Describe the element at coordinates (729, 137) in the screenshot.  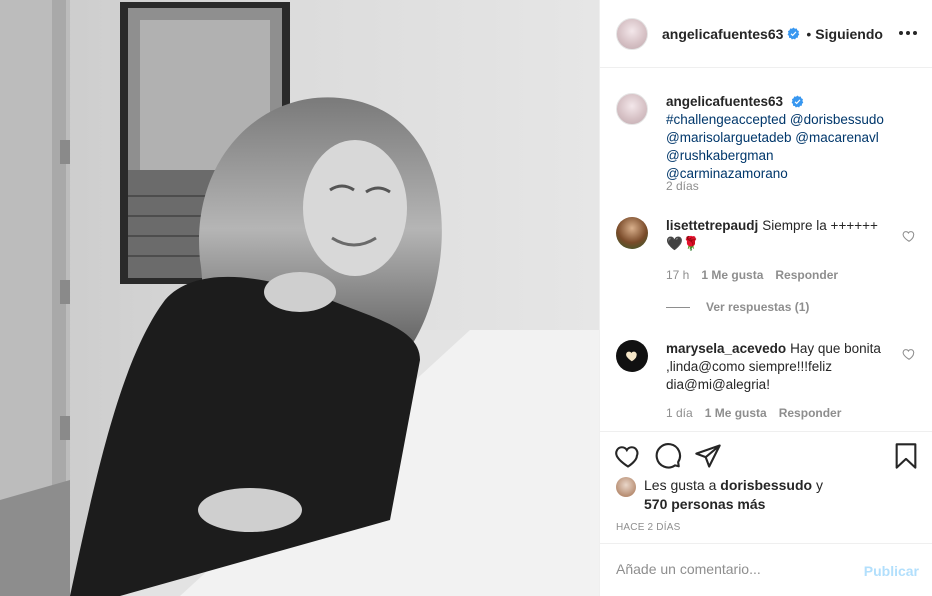
I see `mention-link: @marisolarguetadeb` at that location.